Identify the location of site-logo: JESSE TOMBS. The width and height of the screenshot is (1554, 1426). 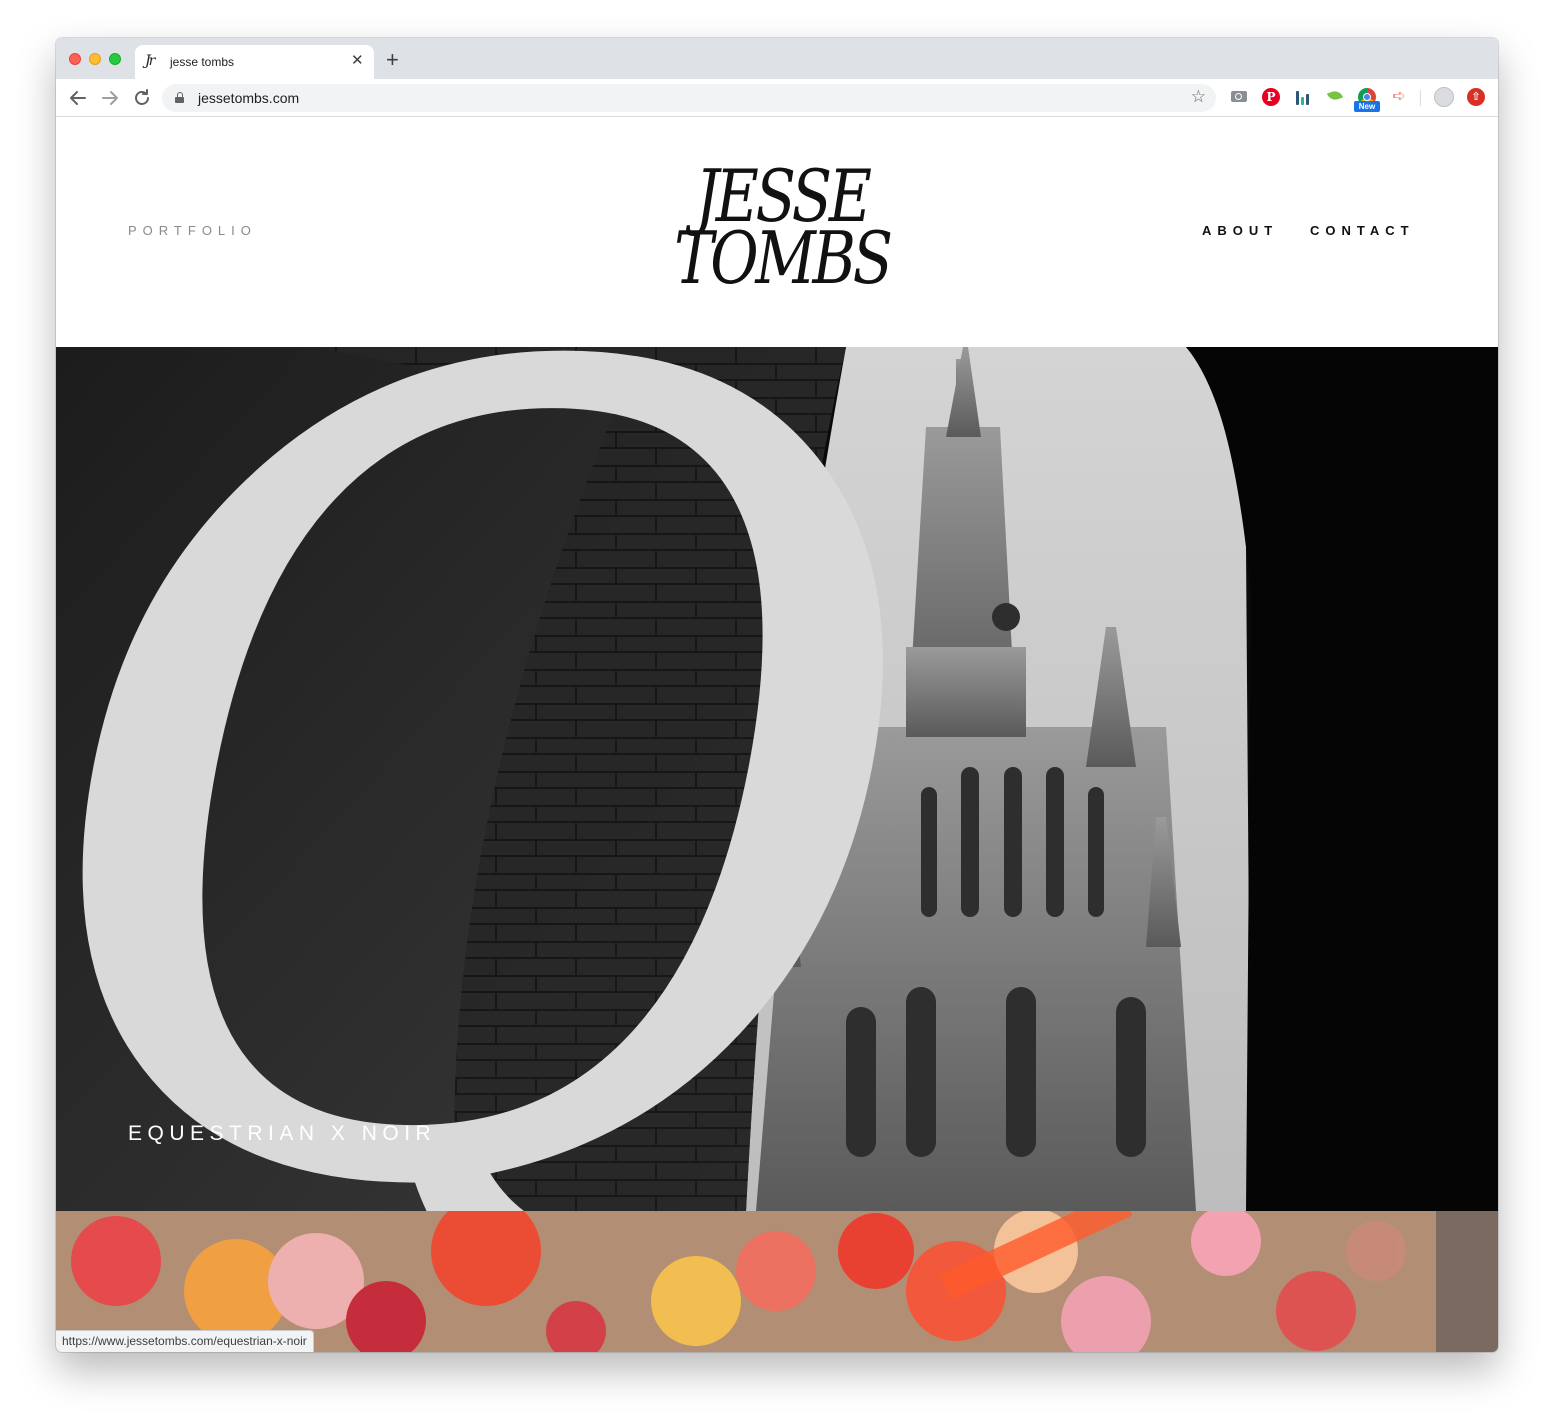
(782, 228).